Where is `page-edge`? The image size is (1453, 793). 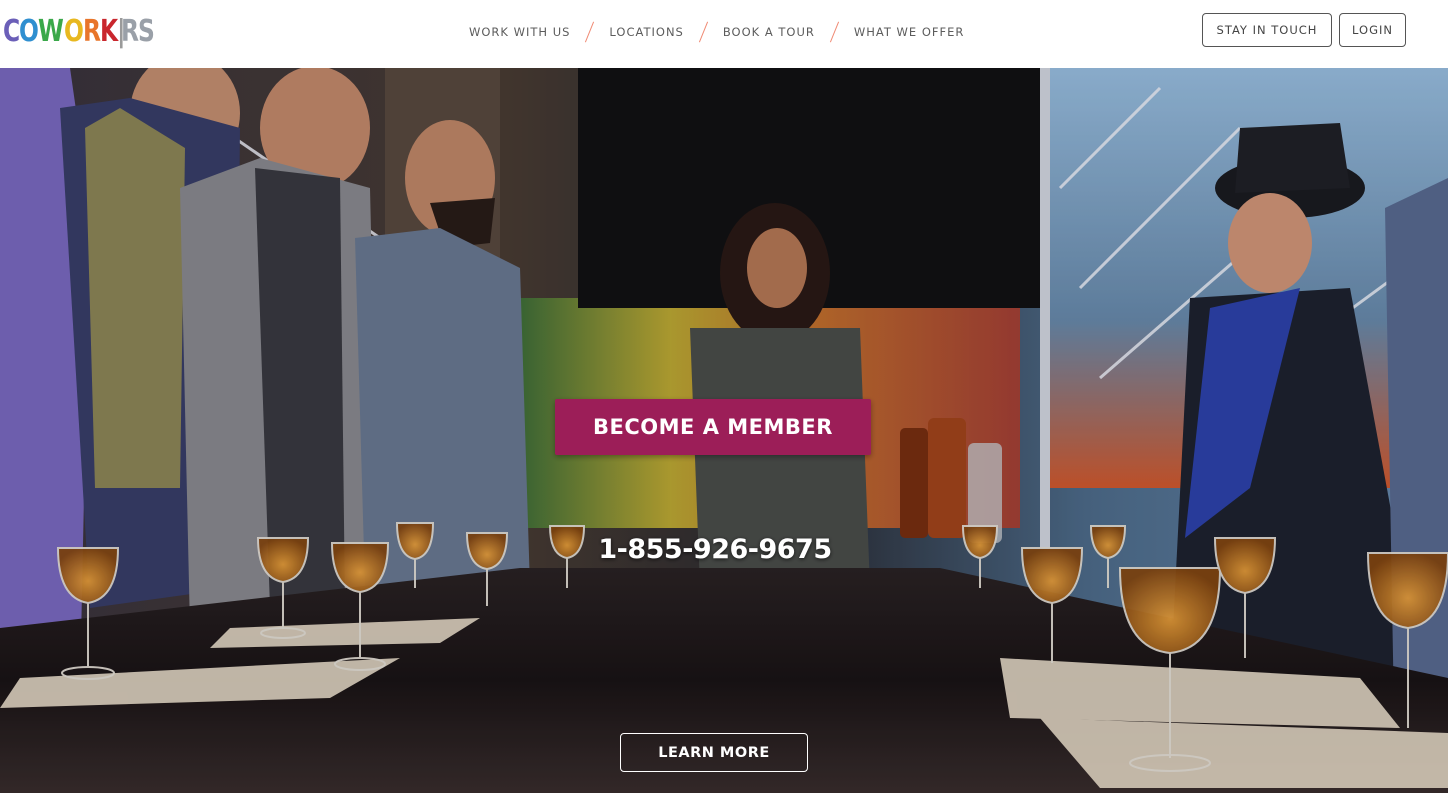
page-edge is located at coordinates (1450, 430).